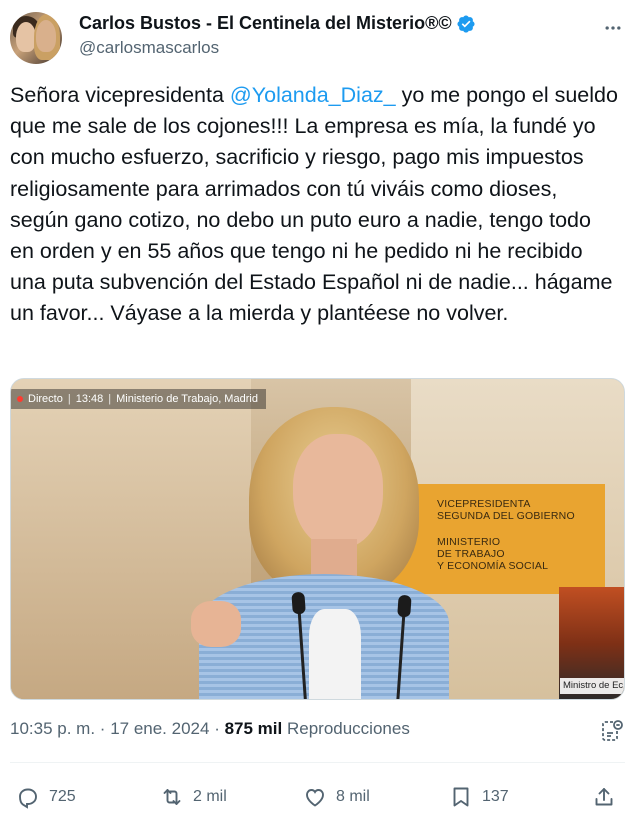 This screenshot has height=831, width=633. Describe the element at coordinates (36, 38) in the screenshot. I see `avatar` at that location.